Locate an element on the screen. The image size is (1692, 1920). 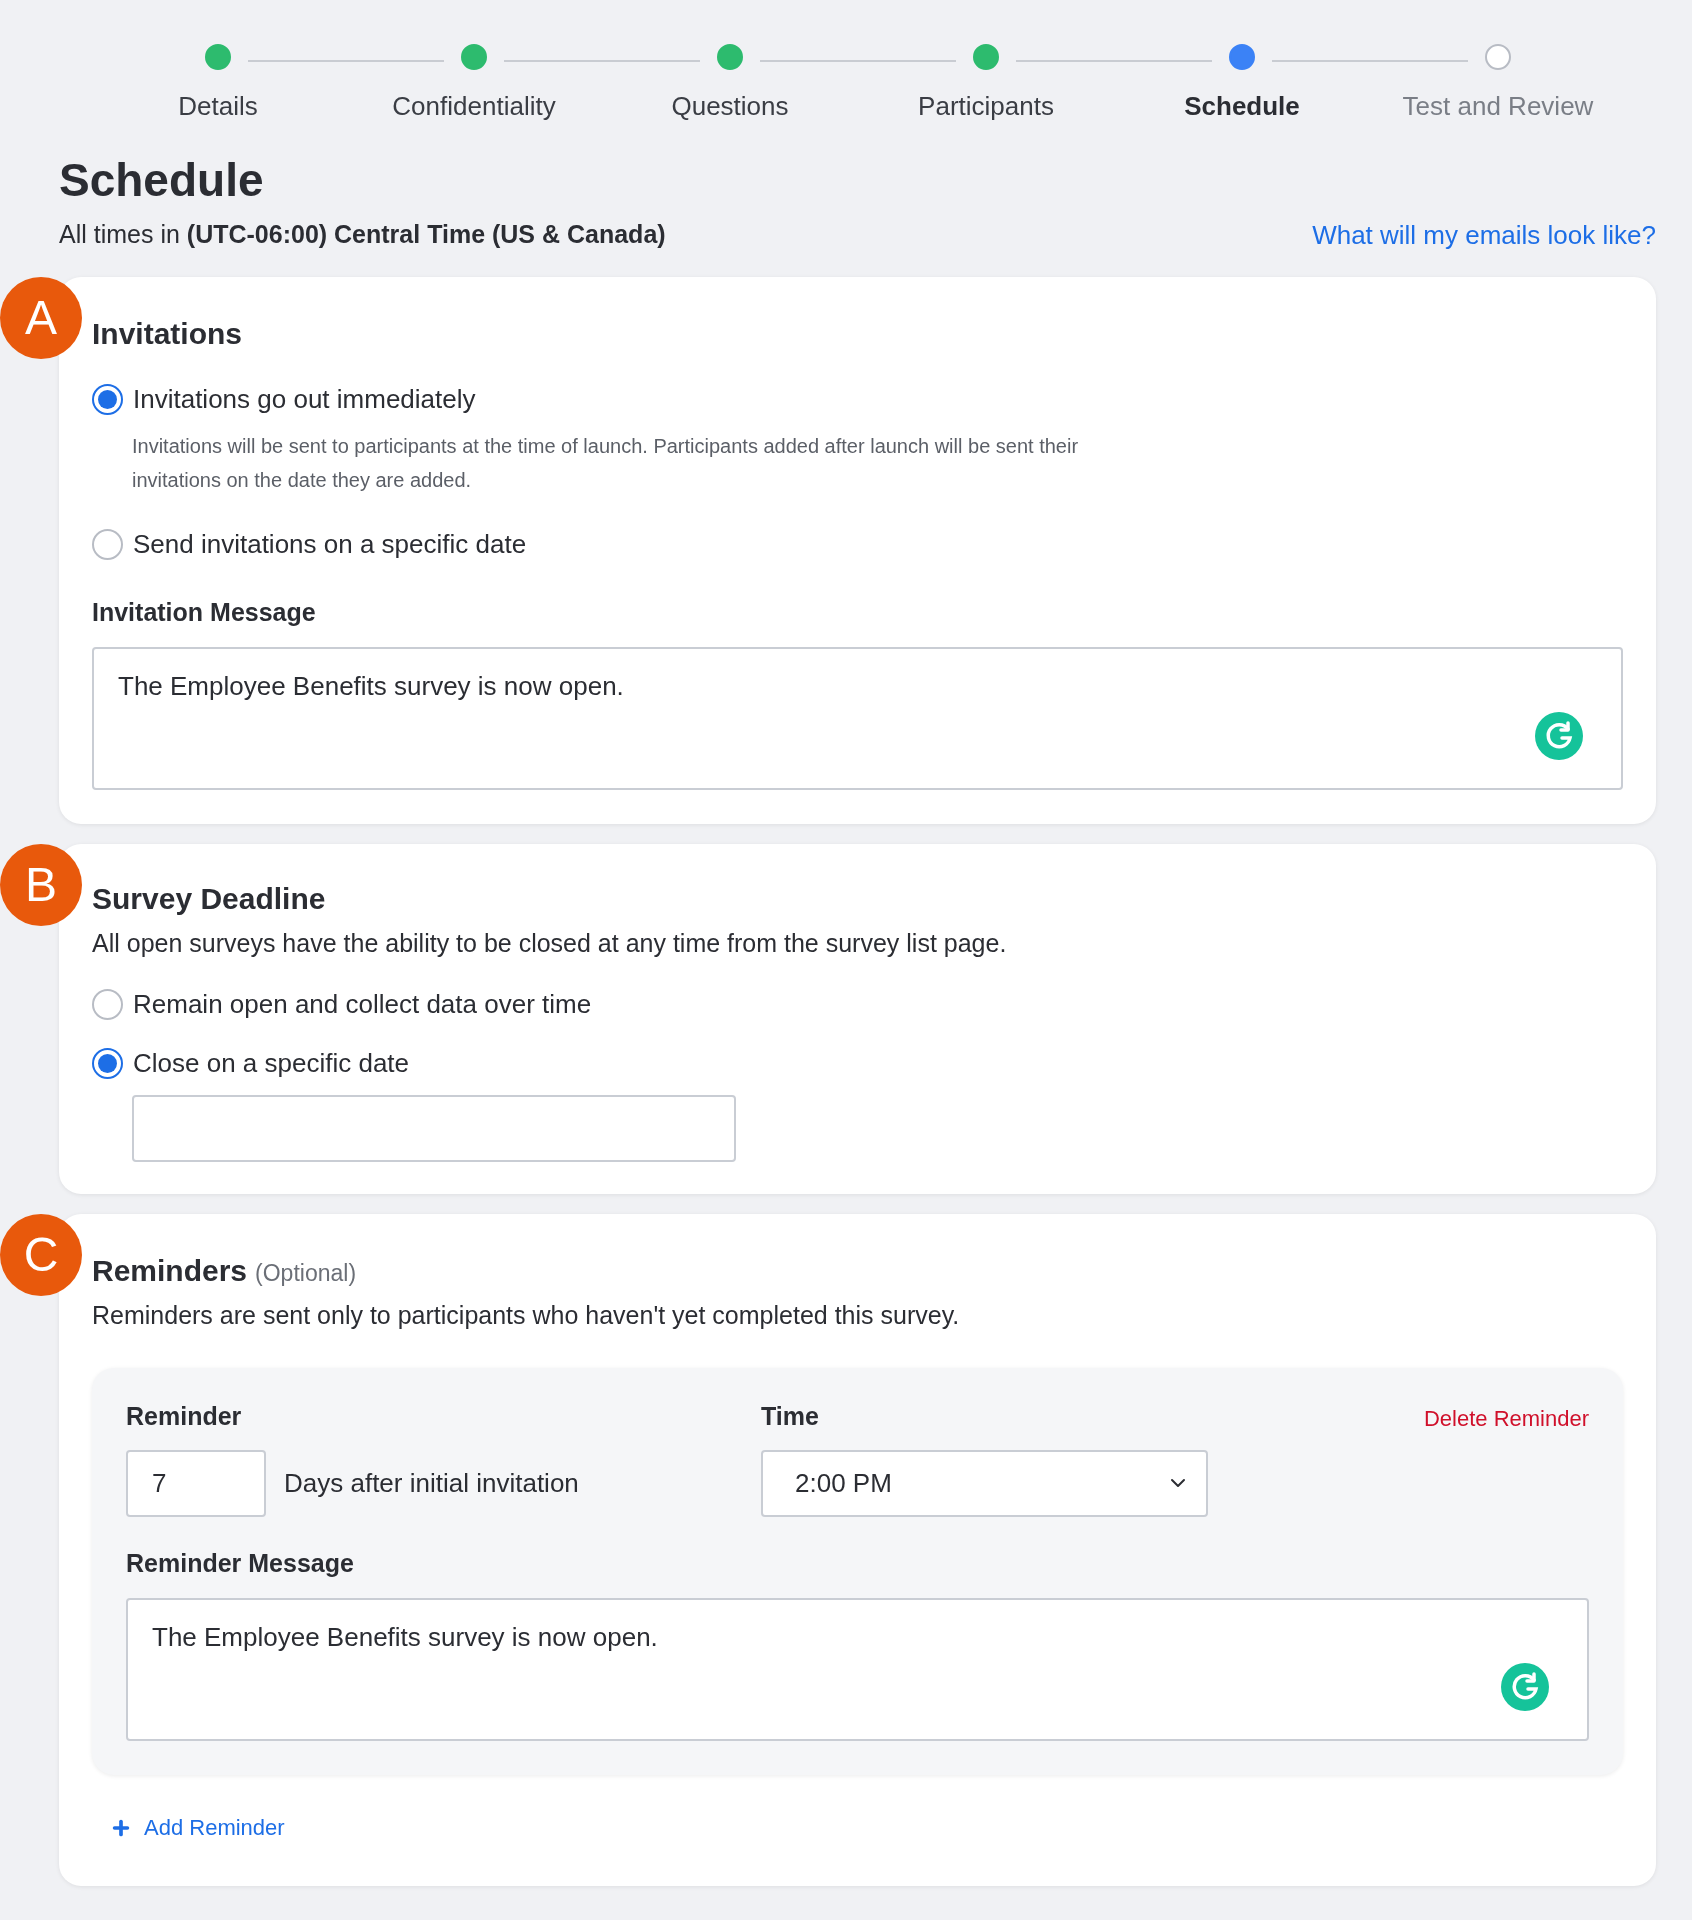
step-label: Participants is located at coordinates (986, 106).